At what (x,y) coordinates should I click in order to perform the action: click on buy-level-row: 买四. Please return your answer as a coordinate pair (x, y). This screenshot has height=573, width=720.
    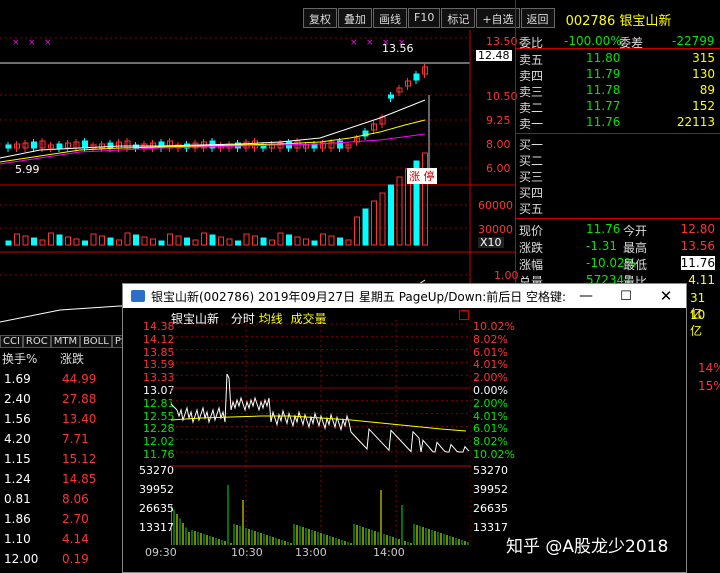
    Looking at the image, I should click on (618, 192).